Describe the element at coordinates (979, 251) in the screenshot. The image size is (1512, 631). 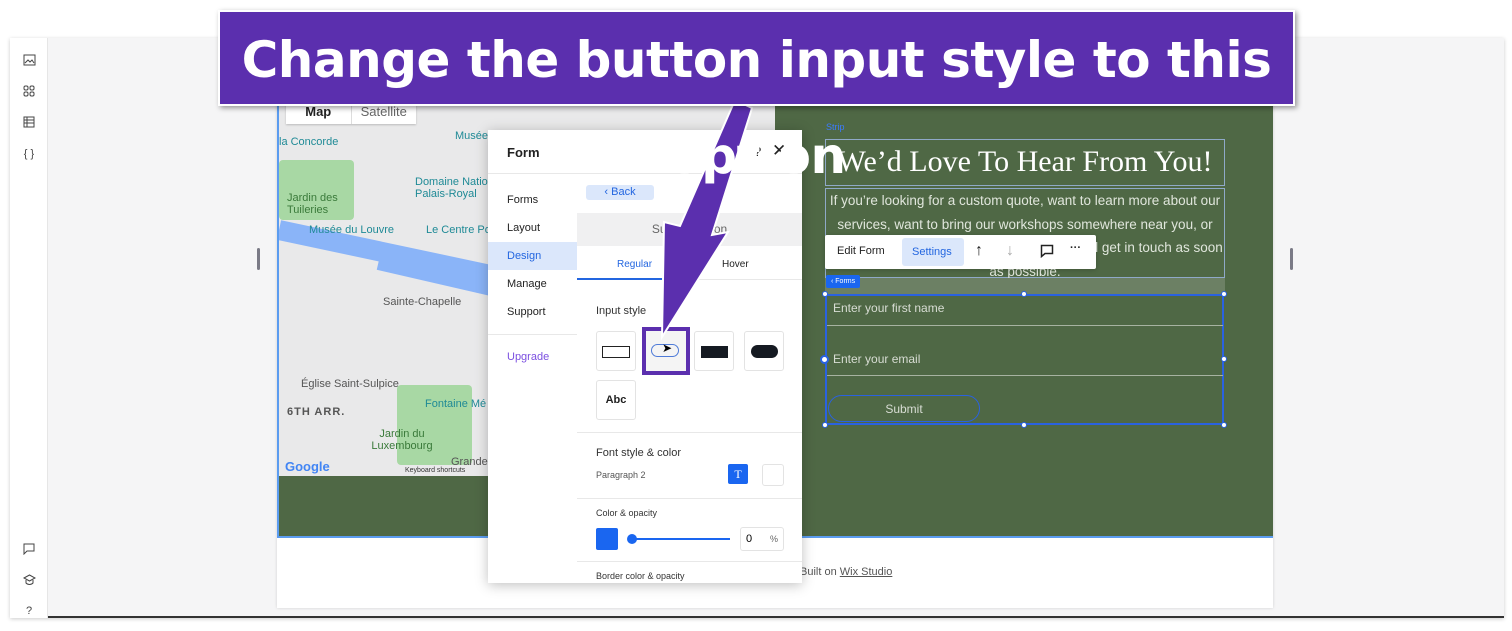
I see `move-up-icon: ↑` at that location.